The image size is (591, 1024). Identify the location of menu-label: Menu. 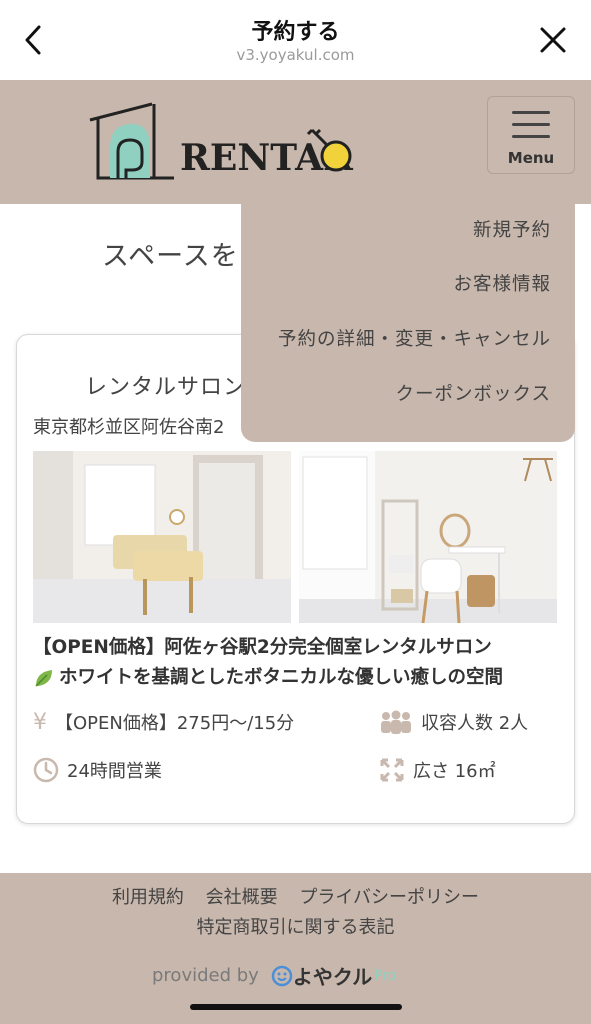
(531, 158).